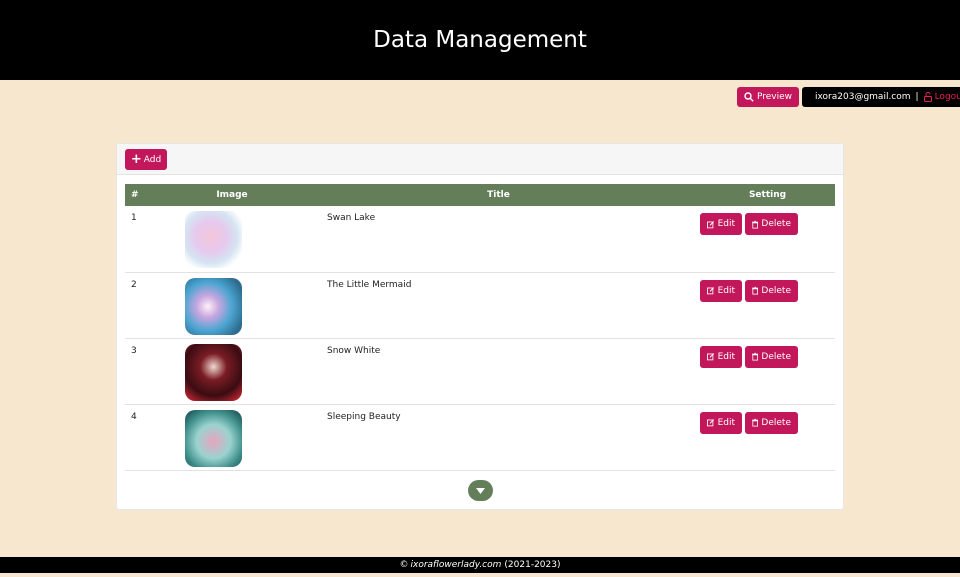 This screenshot has height=577, width=960. I want to click on logout-link: Logout, so click(941, 97).